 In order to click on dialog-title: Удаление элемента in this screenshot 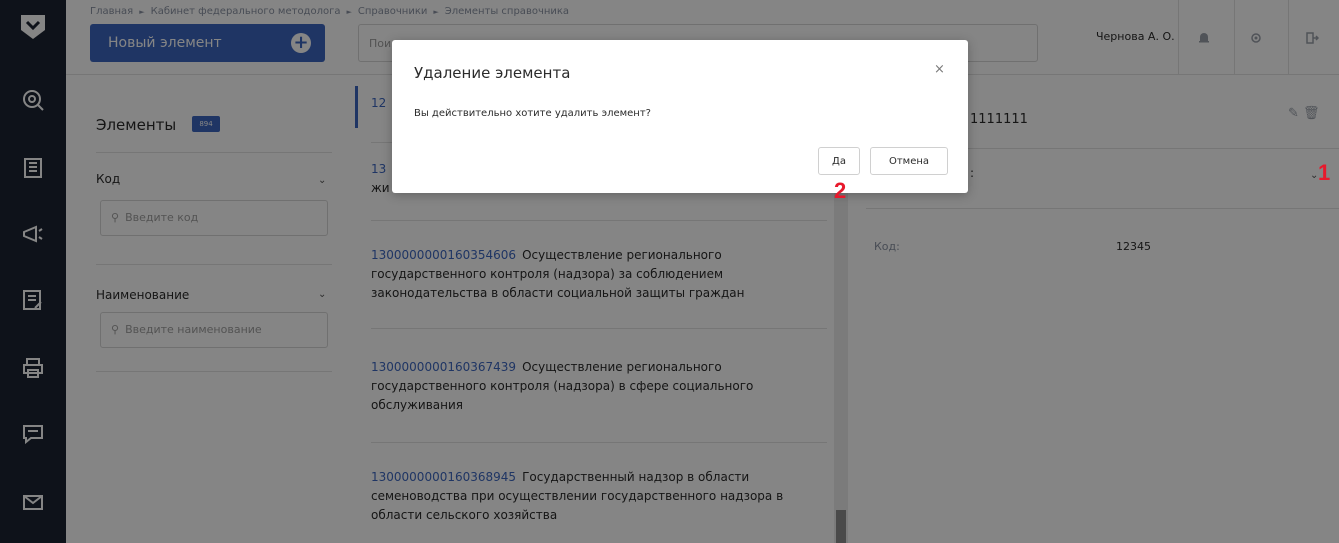, I will do `click(492, 73)`.